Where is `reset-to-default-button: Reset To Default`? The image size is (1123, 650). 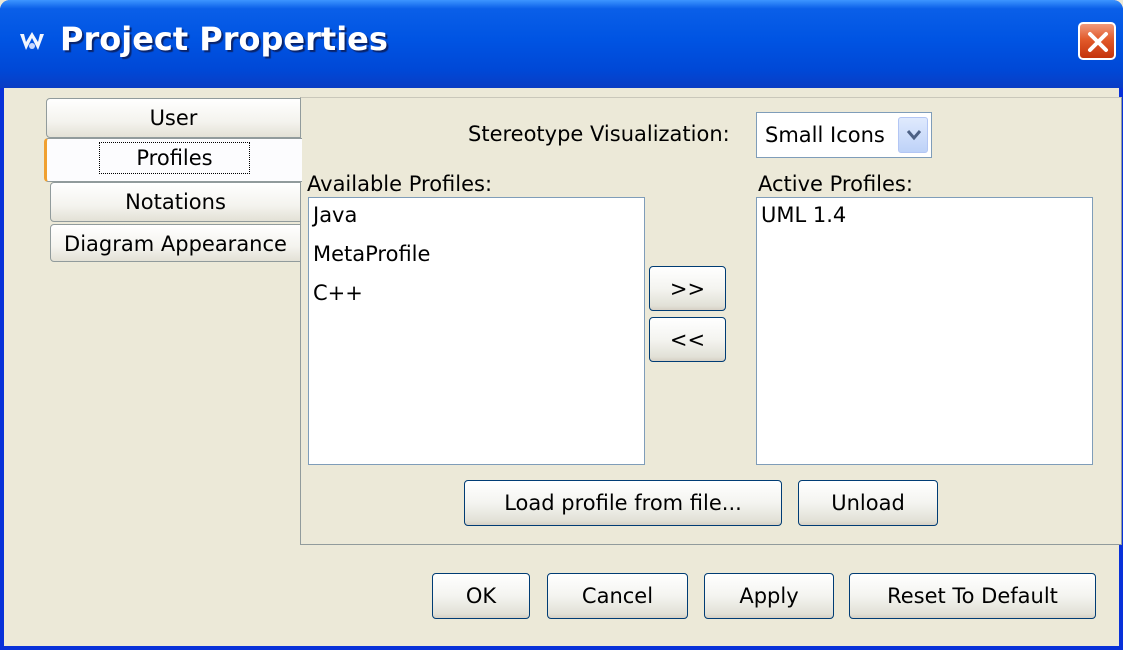
reset-to-default-button: Reset To Default is located at coordinates (972, 596).